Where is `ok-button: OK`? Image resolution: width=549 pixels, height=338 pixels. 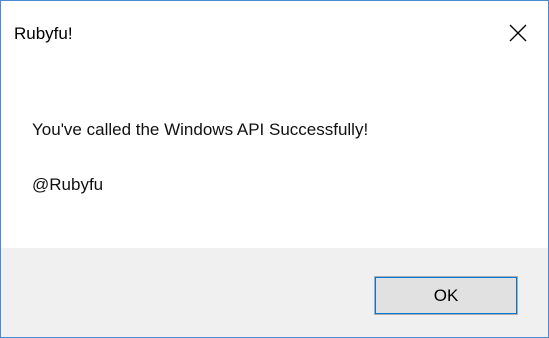
ok-button: OK is located at coordinates (446, 295).